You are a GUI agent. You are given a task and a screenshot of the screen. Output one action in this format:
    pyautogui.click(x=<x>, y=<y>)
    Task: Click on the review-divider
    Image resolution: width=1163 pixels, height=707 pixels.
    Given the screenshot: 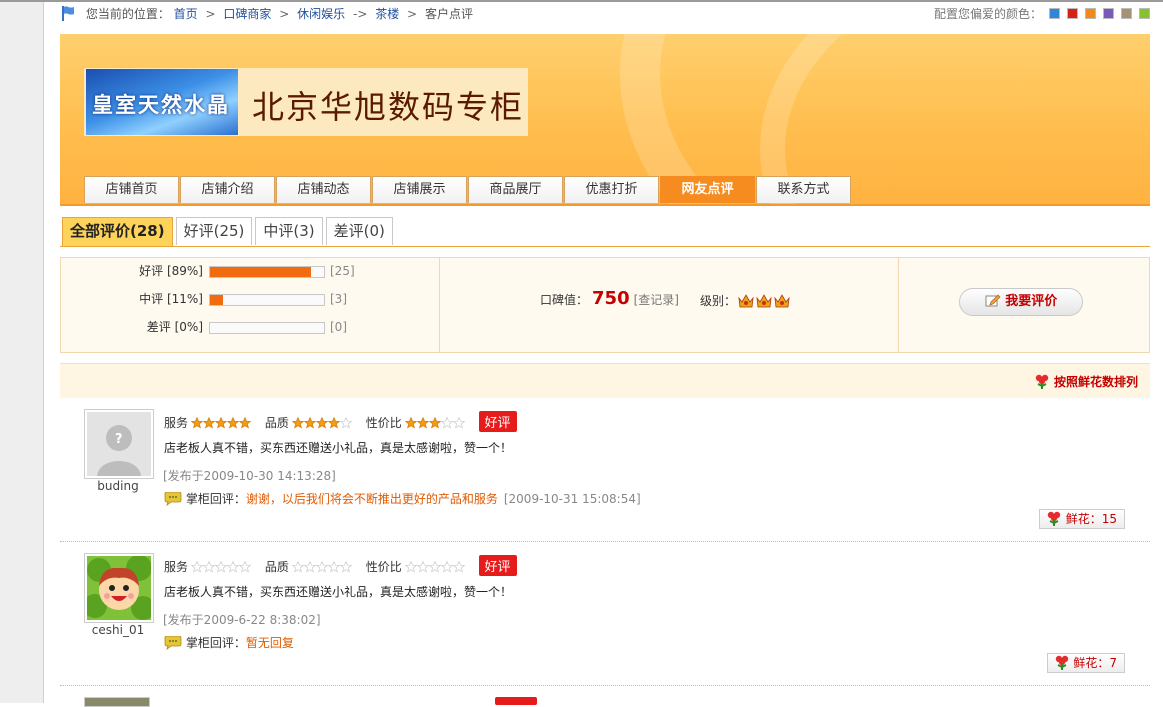 What is the action you would take?
    pyautogui.click(x=605, y=685)
    